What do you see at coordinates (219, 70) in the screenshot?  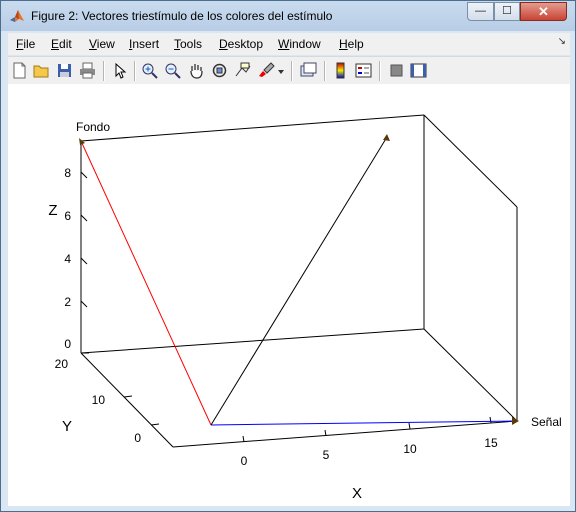 I see `rotate-3d-icon` at bounding box center [219, 70].